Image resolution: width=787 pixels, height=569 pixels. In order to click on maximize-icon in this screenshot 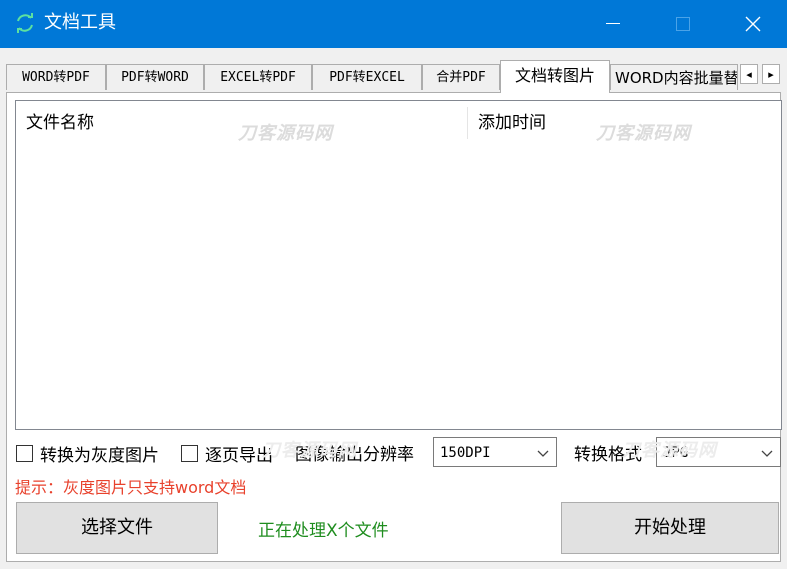, I will do `click(683, 24)`.